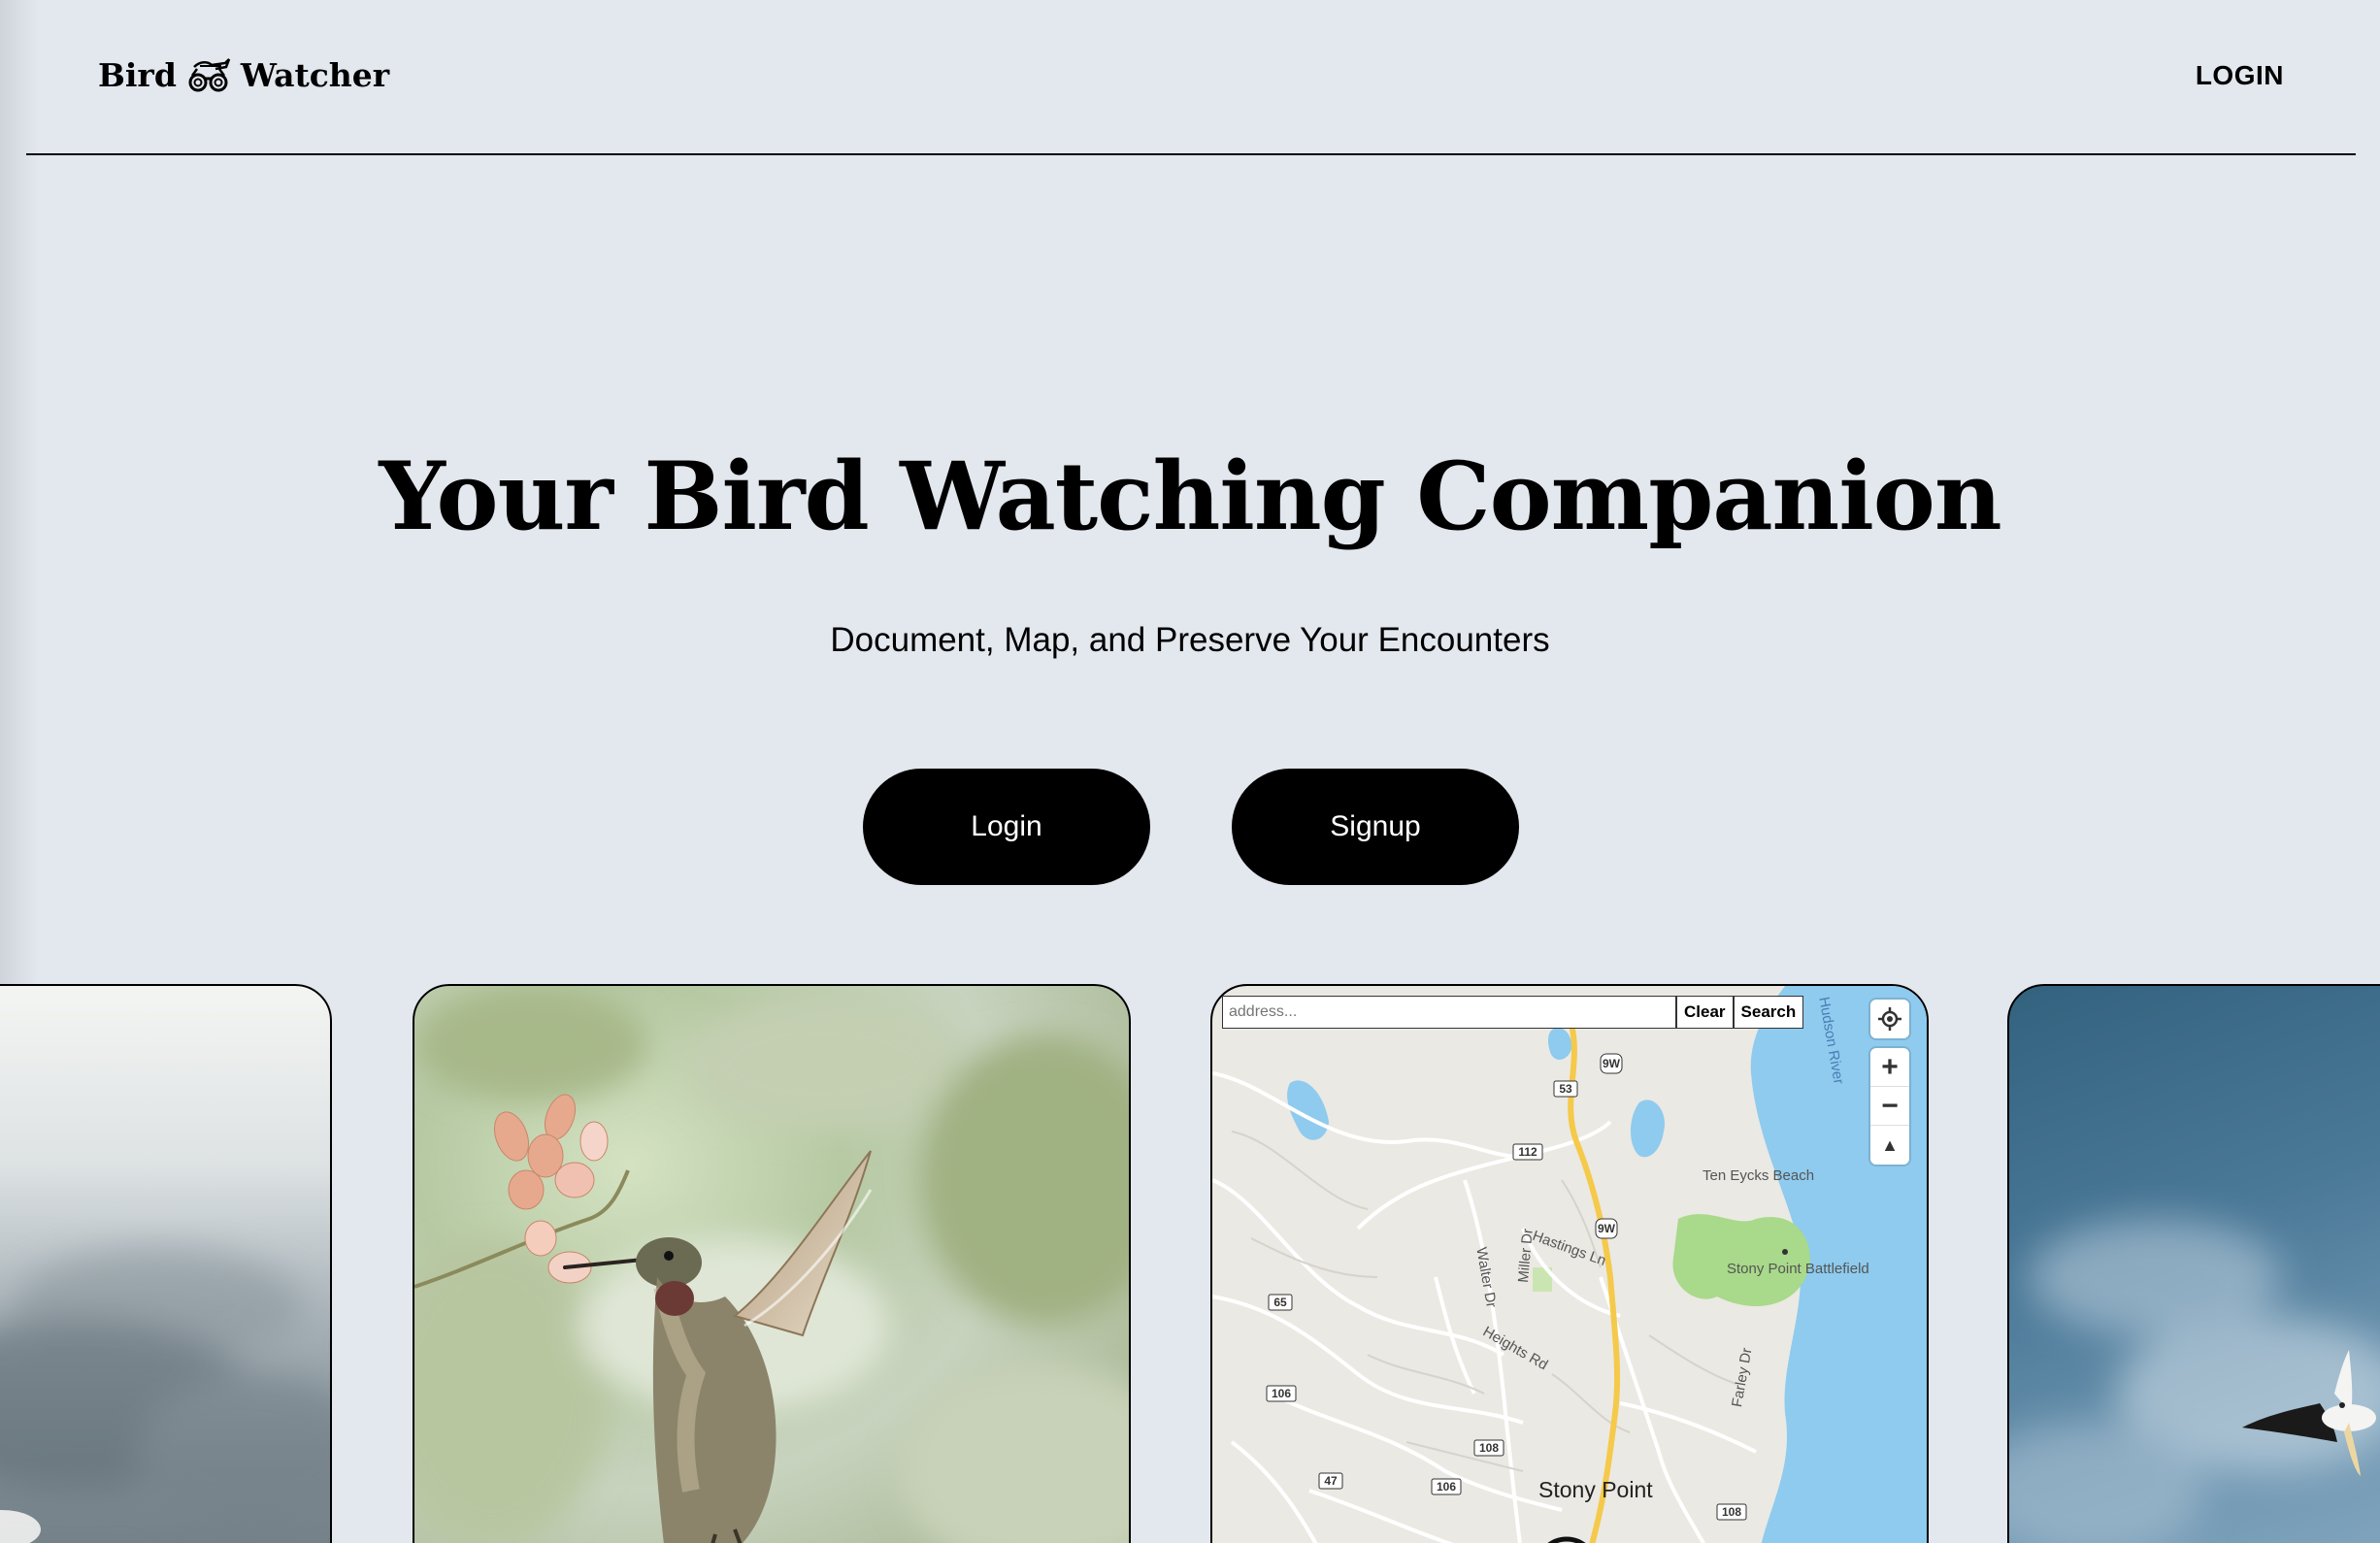 Image resolution: width=2380 pixels, height=1543 pixels. What do you see at coordinates (2194, 1381) in the screenshot?
I see `seagull-image` at bounding box center [2194, 1381].